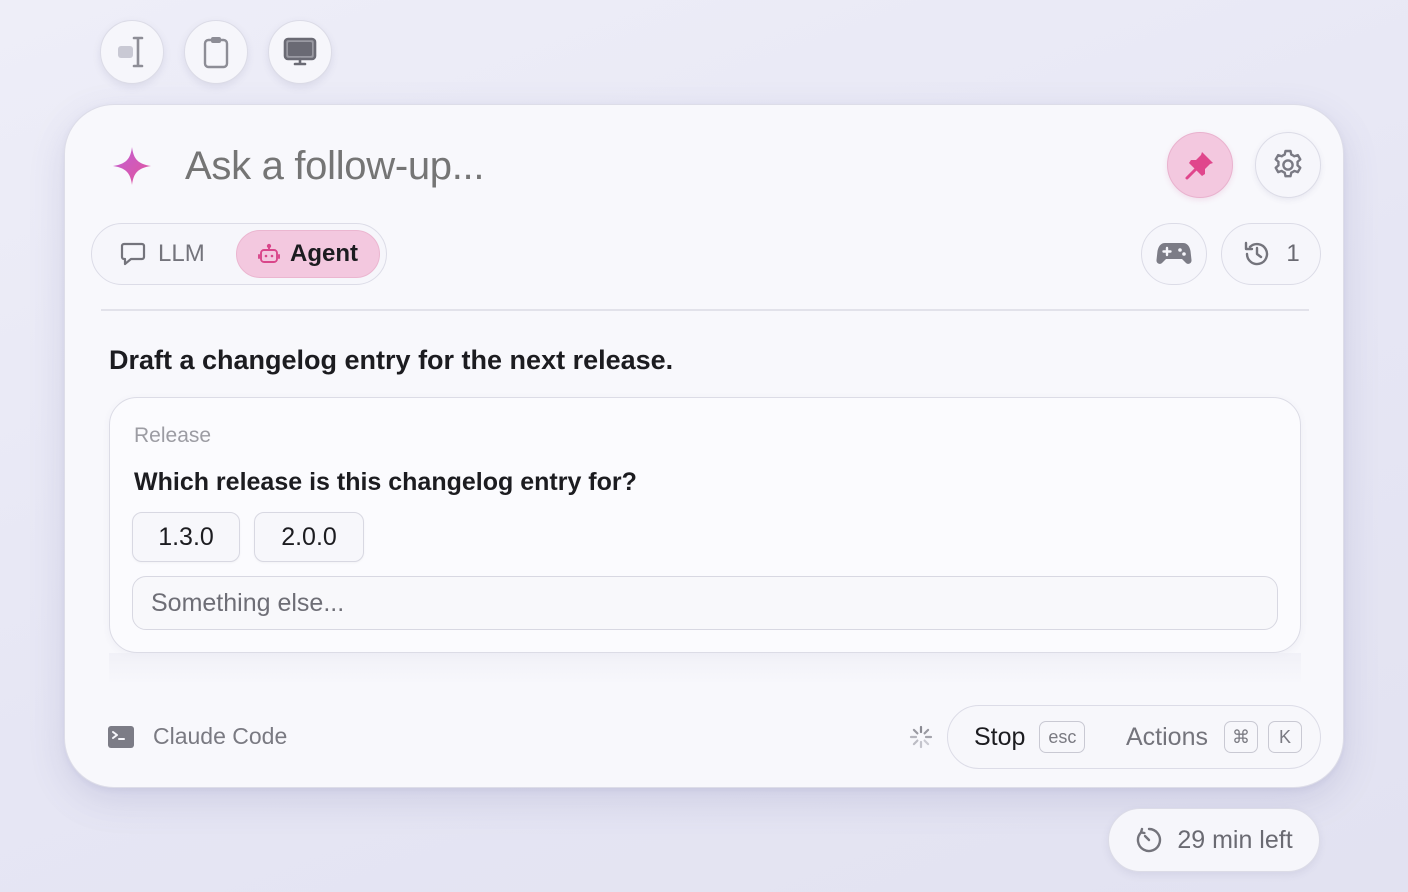 This screenshot has height=892, width=1408. Describe the element at coordinates (1271, 254) in the screenshot. I see `history-button: 1` at that location.